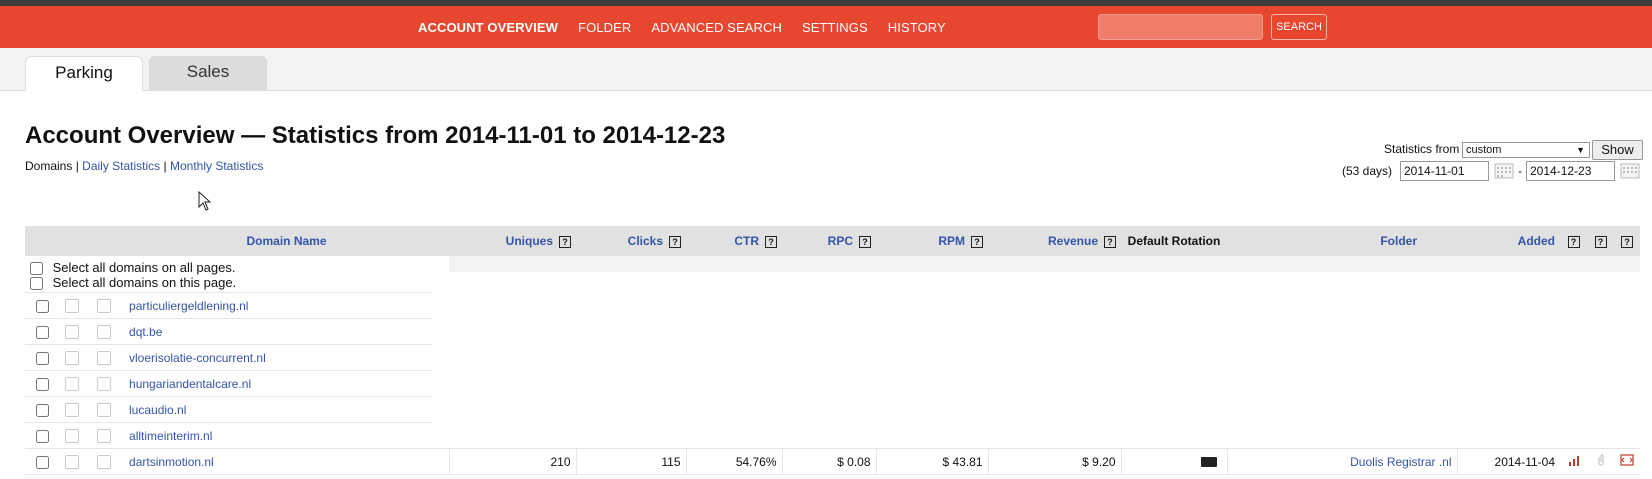 The width and height of the screenshot is (1652, 479). I want to click on header-help-1: ?, so click(1574, 241).